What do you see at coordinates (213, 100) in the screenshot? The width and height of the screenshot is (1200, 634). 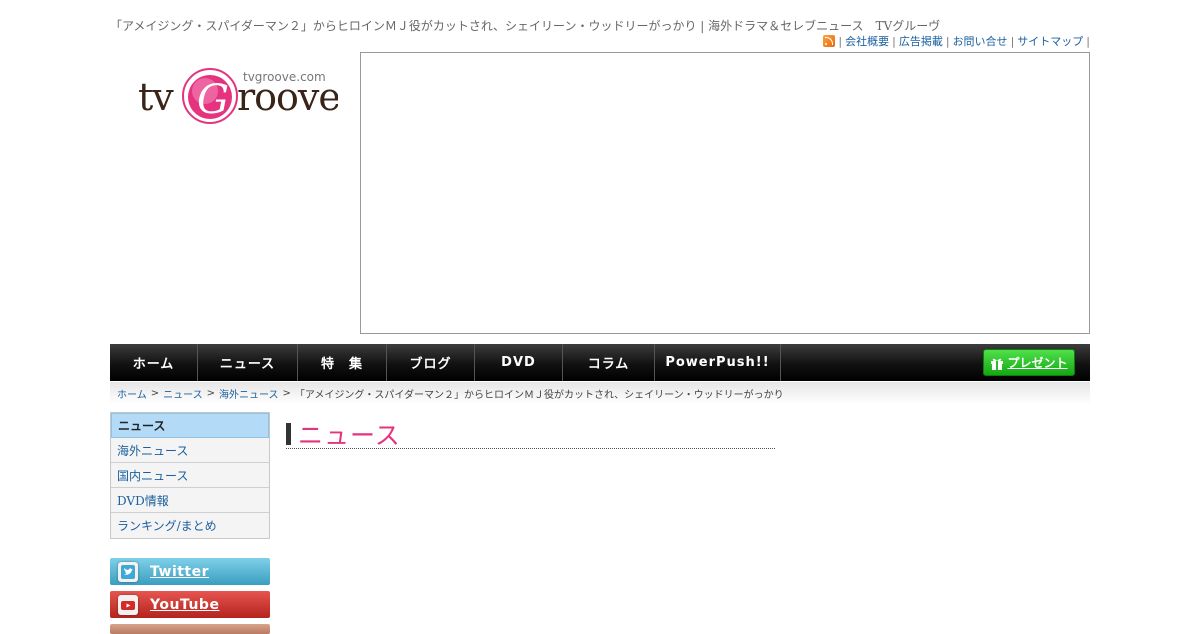 I see `logo-g-letter: G` at bounding box center [213, 100].